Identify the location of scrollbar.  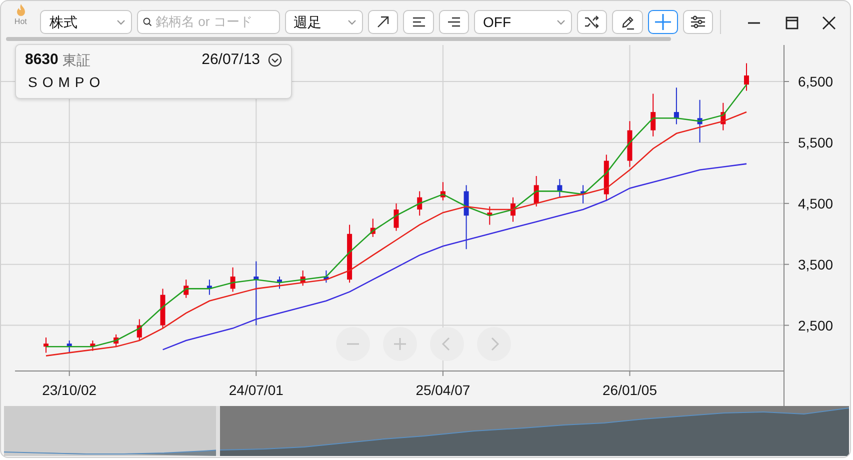
(338, 39).